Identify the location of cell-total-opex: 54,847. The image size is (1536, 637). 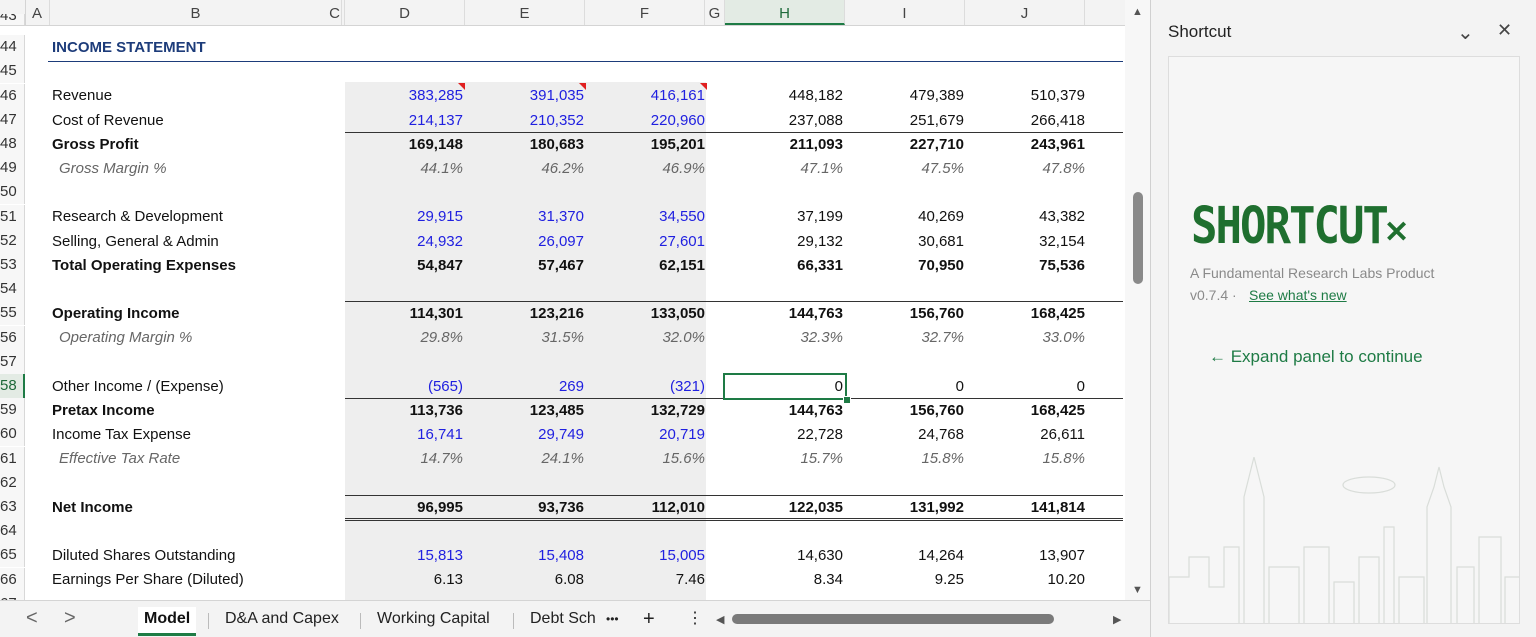
(440, 265).